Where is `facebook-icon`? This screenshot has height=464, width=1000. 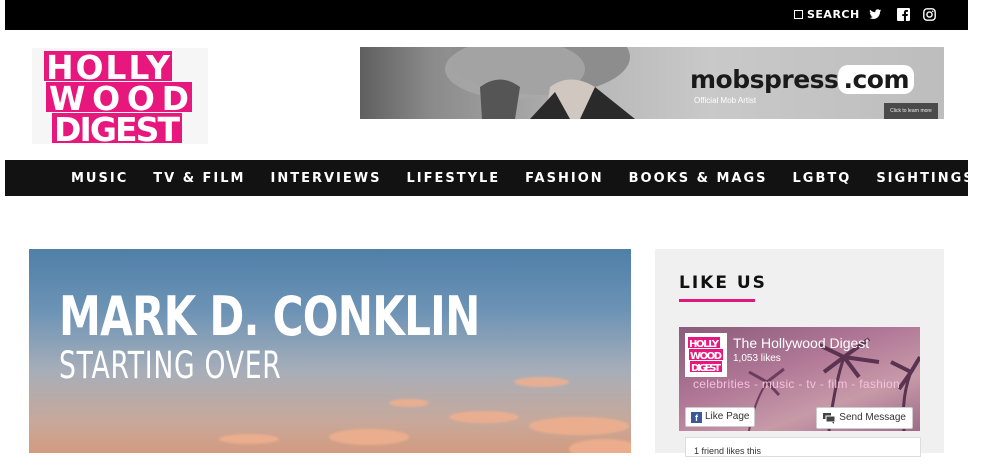 facebook-icon is located at coordinates (903, 14).